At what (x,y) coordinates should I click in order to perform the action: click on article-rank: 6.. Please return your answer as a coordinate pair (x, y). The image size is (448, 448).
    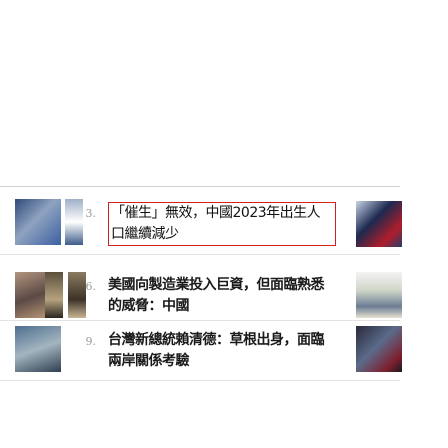
    Looking at the image, I should click on (91, 286).